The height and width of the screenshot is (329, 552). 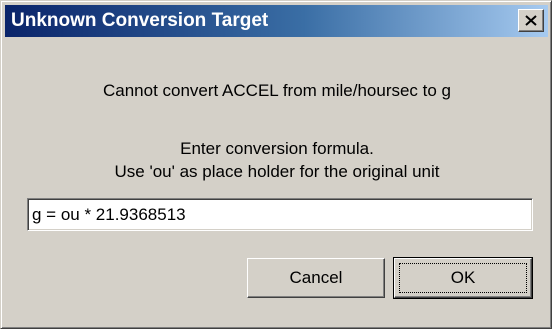 I want to click on formula-input, so click(x=280, y=214).